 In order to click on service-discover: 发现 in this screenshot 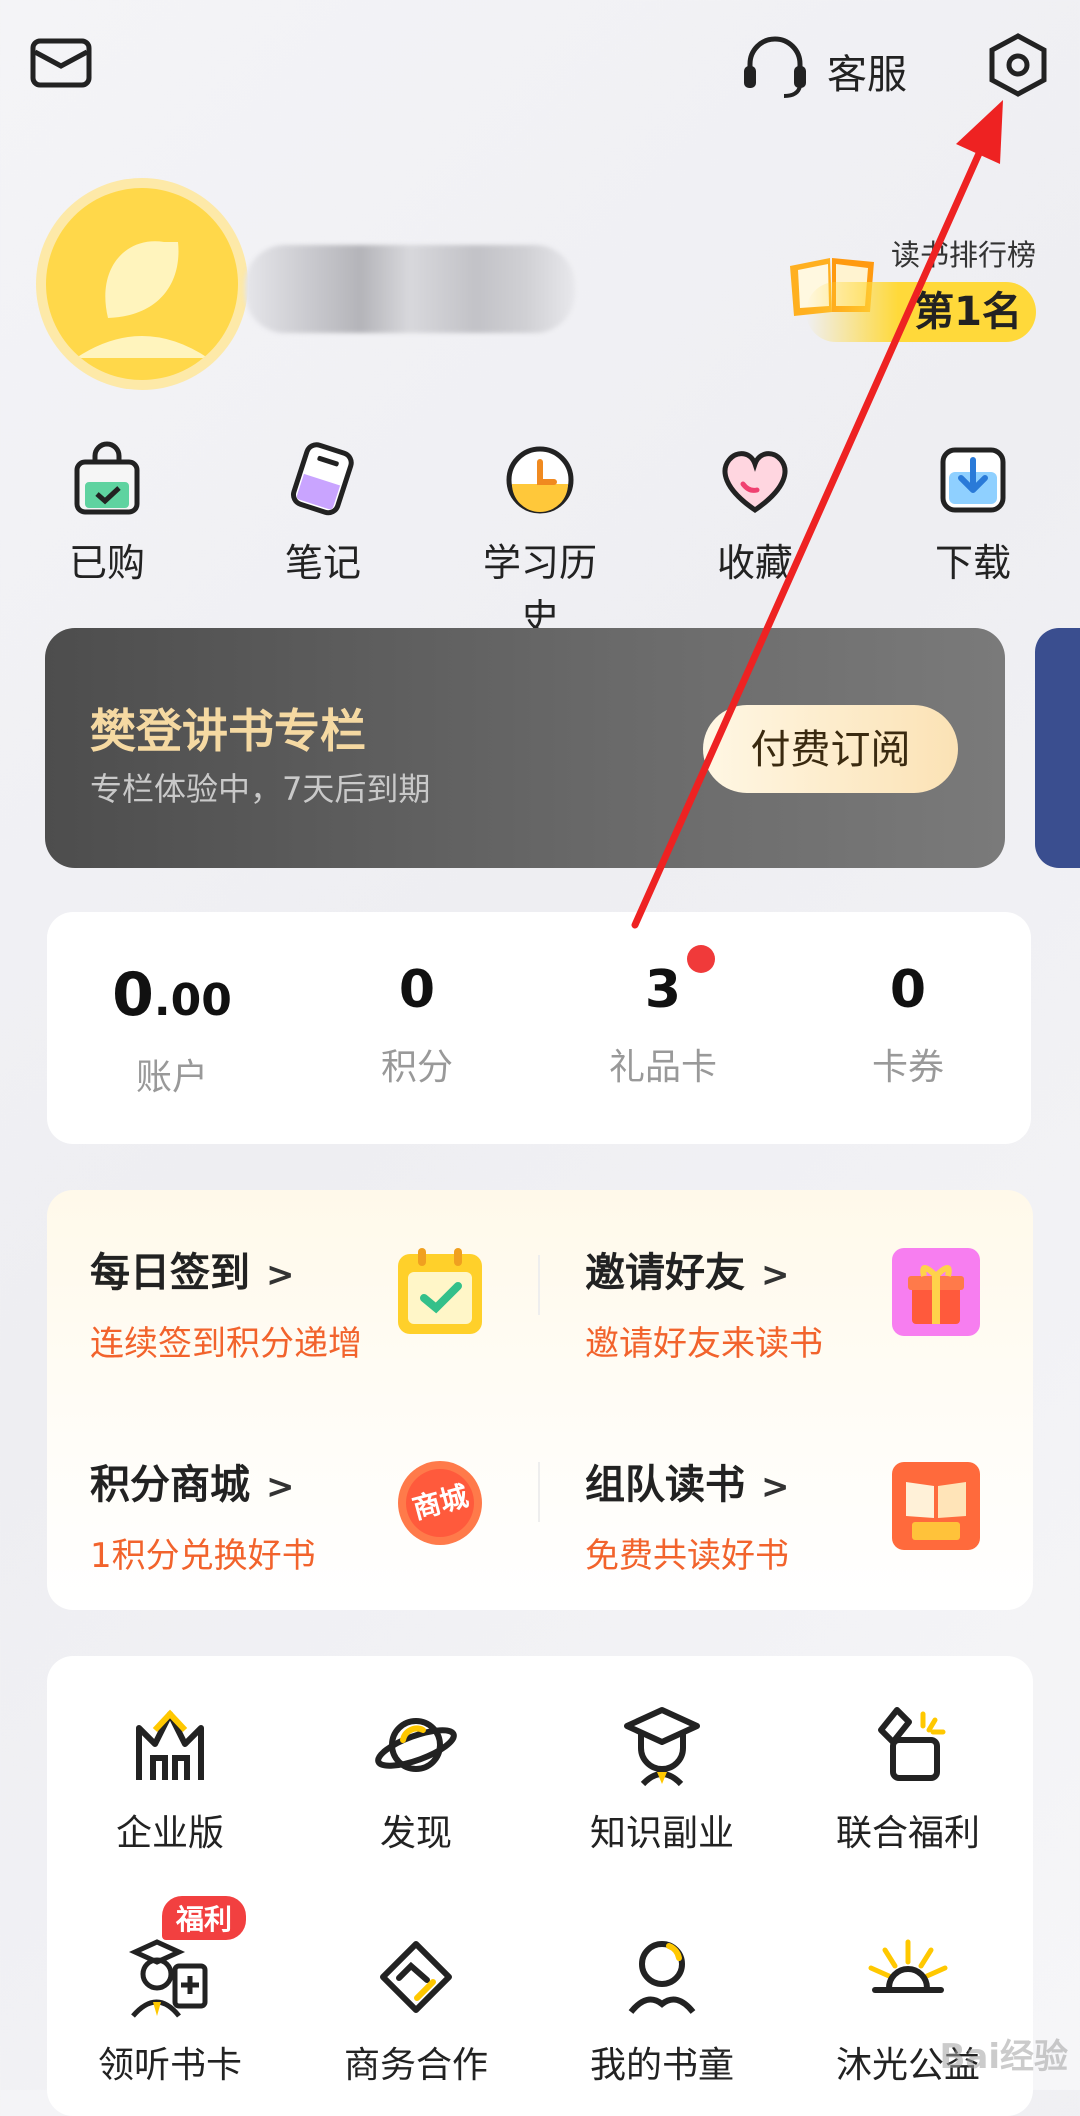, I will do `click(416, 1778)`.